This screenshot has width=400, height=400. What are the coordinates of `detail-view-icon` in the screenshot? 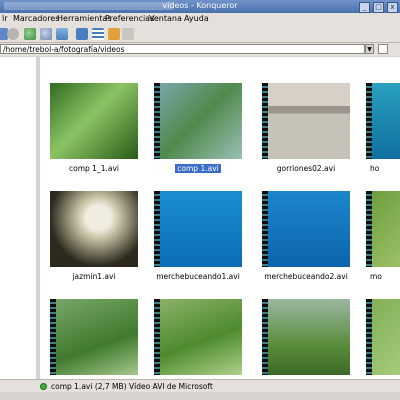 It's located at (98, 34).